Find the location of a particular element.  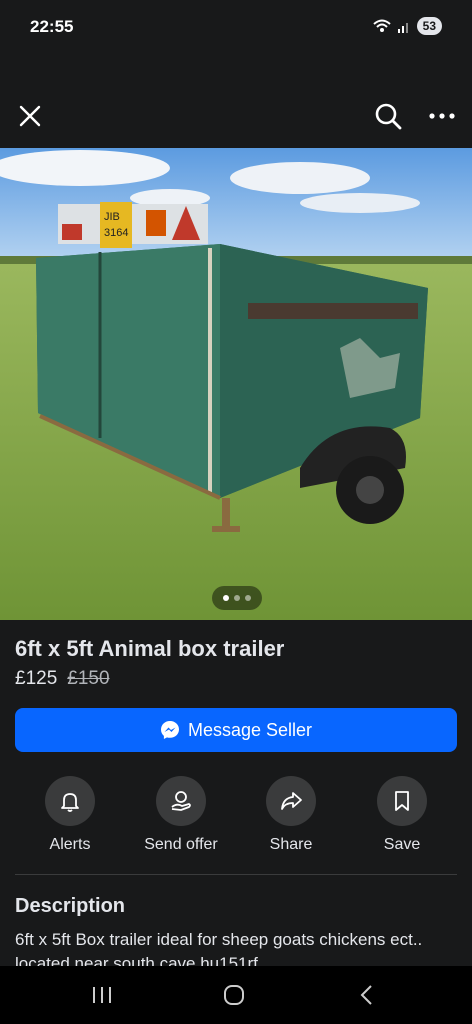

alerts-label: Alerts is located at coordinates (70, 844).